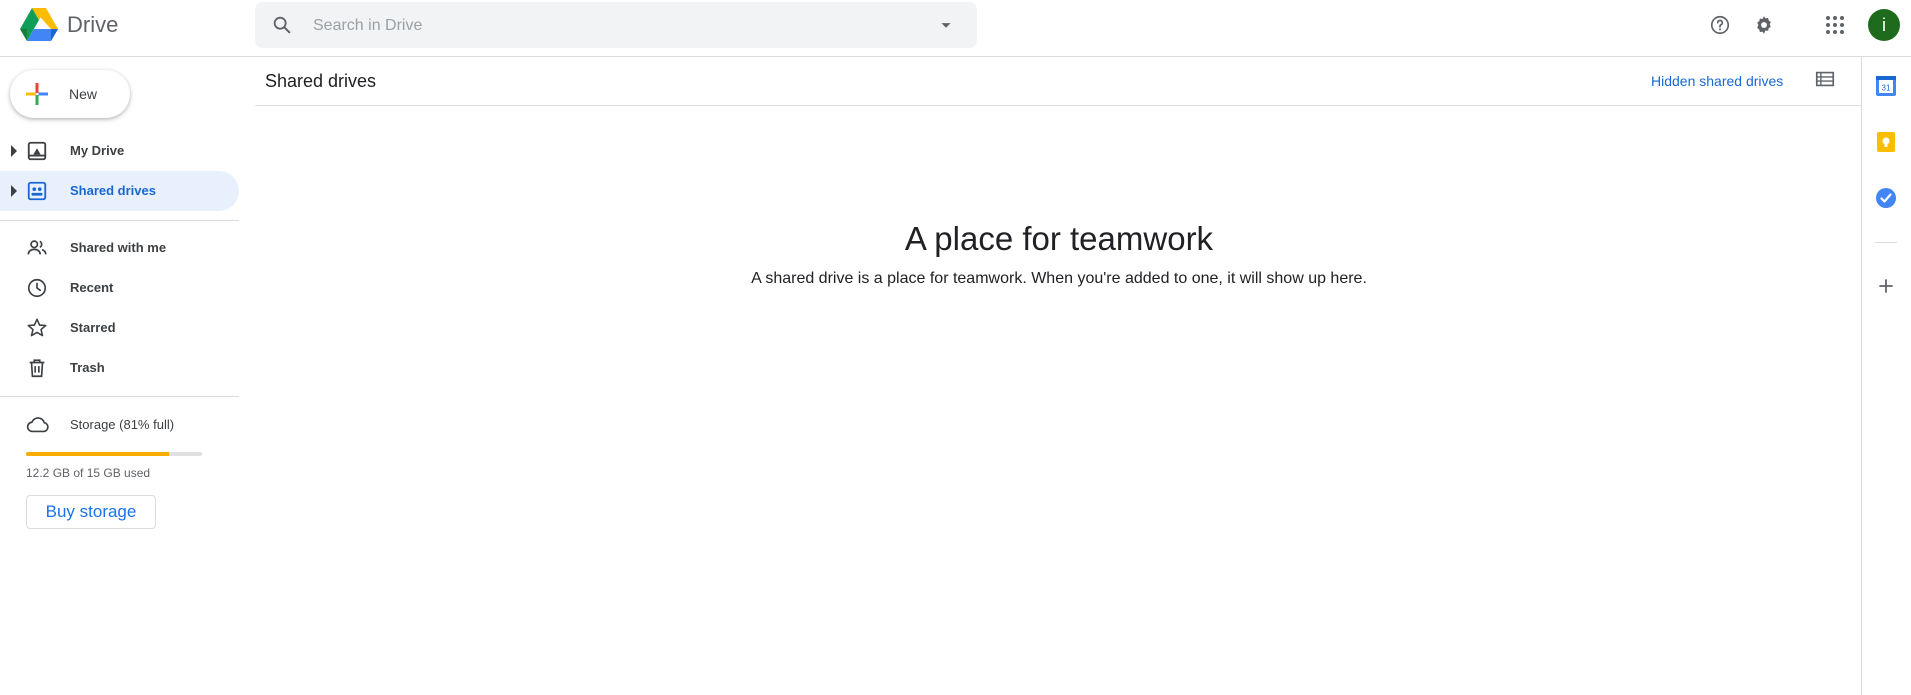 The width and height of the screenshot is (1911, 695). I want to click on storage-progress-fill, so click(97, 454).